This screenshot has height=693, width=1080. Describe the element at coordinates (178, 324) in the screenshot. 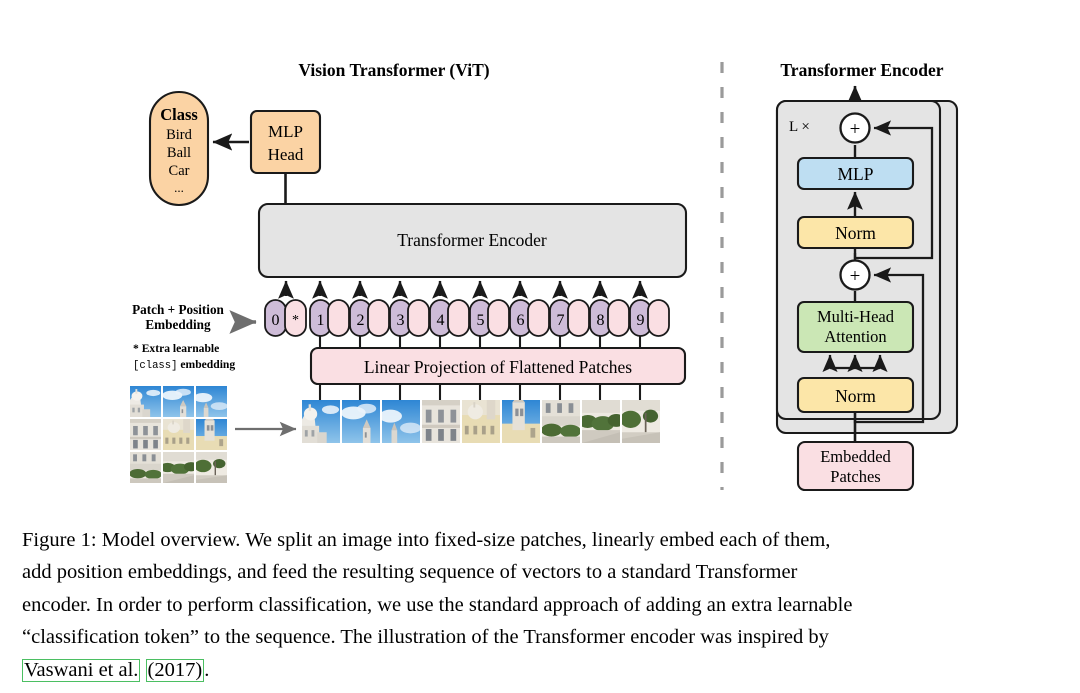

I see `embedding-label-line2: Embedding` at that location.